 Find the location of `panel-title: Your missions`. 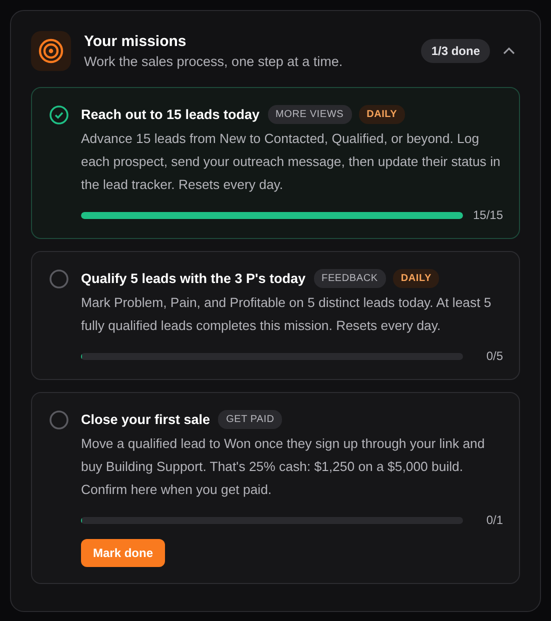

panel-title: Your missions is located at coordinates (136, 41).